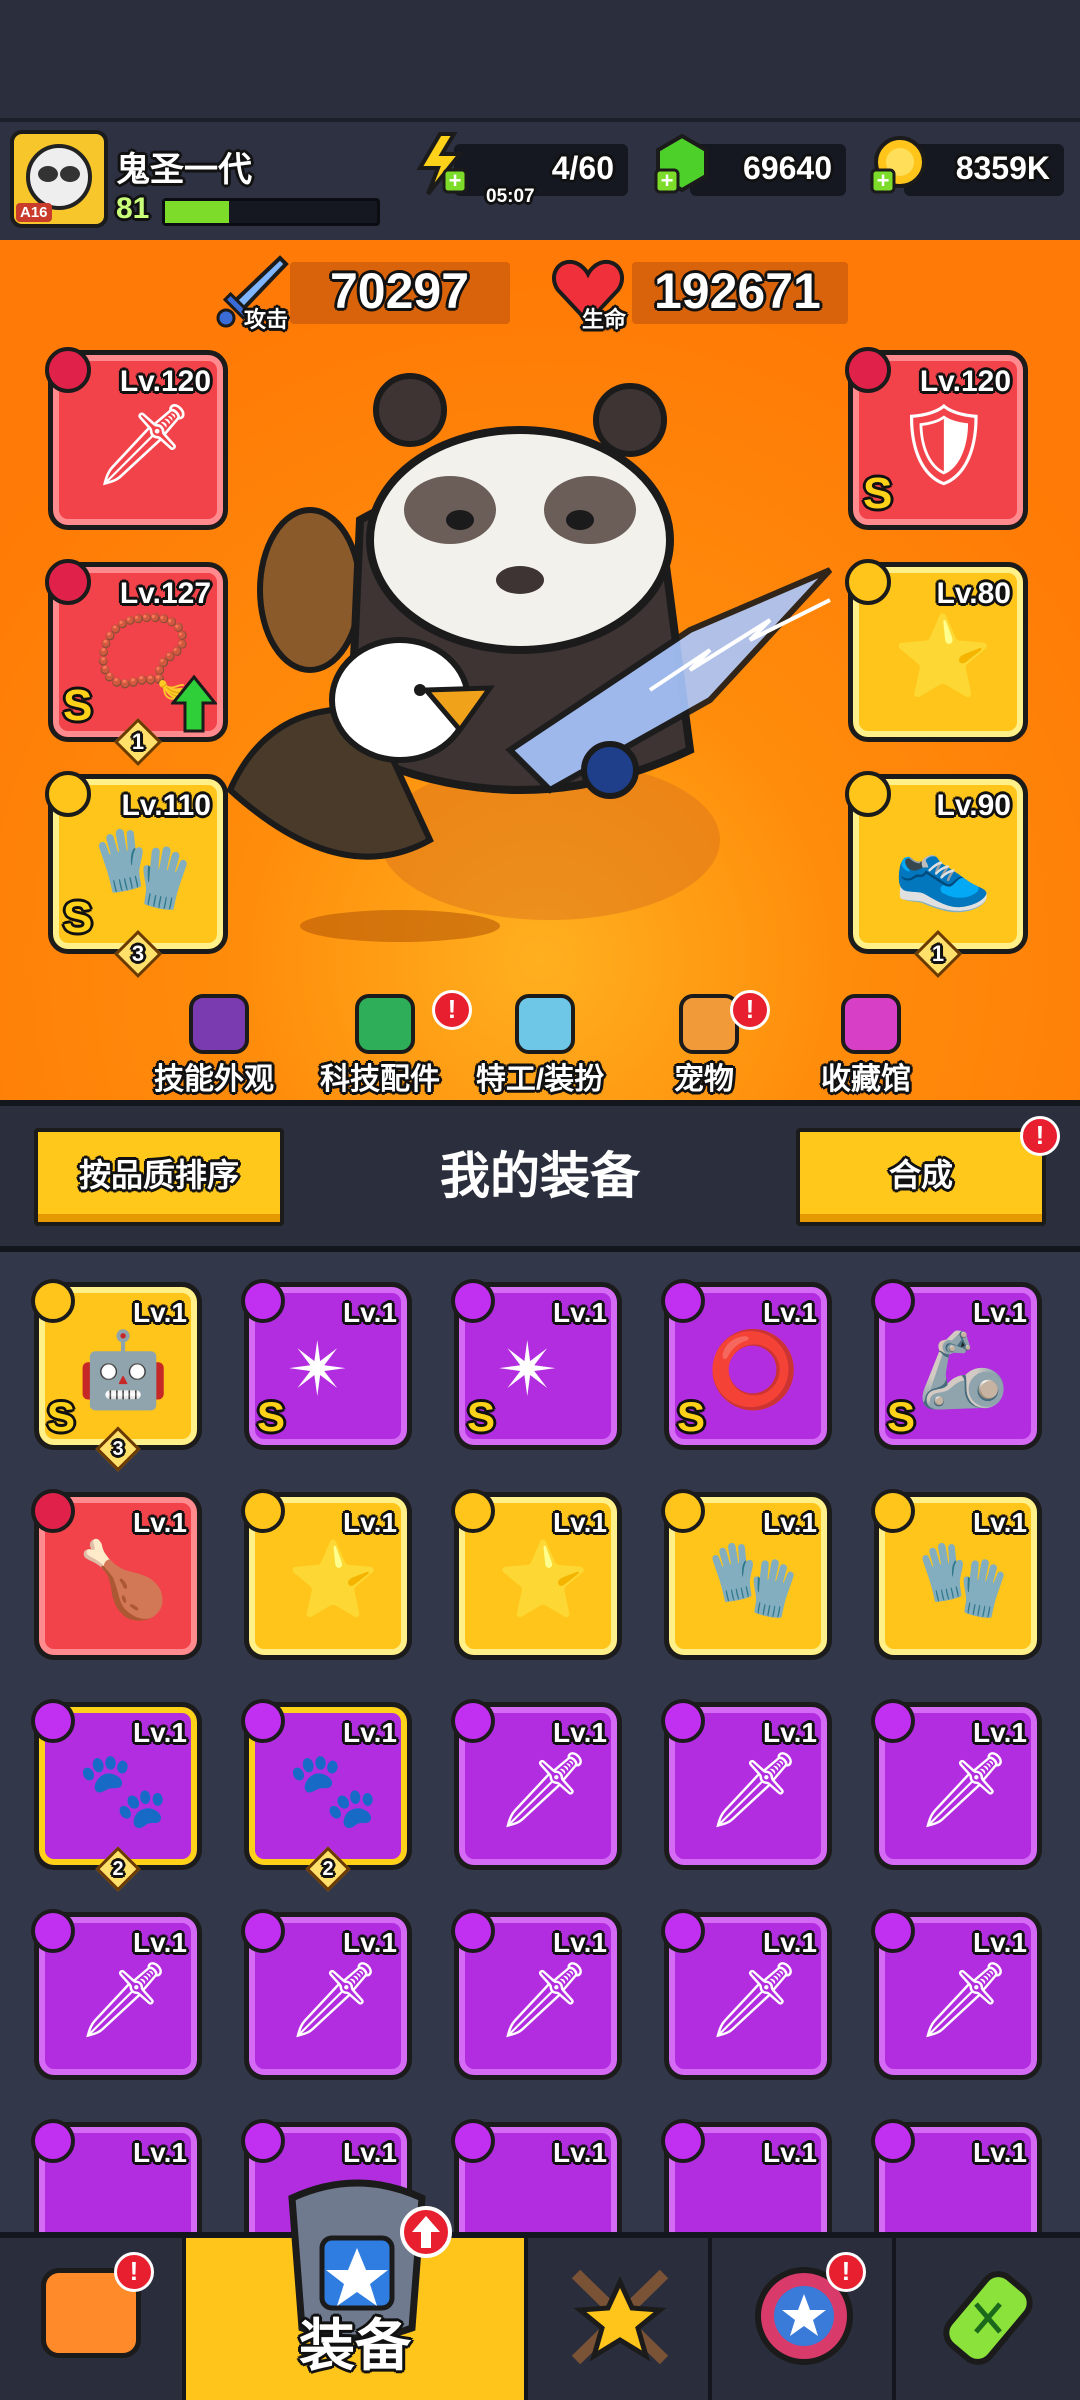 The width and height of the screenshot is (1080, 2400). Describe the element at coordinates (963, 1369) in the screenshot. I see `gauntlet-icon: 🦾` at that location.